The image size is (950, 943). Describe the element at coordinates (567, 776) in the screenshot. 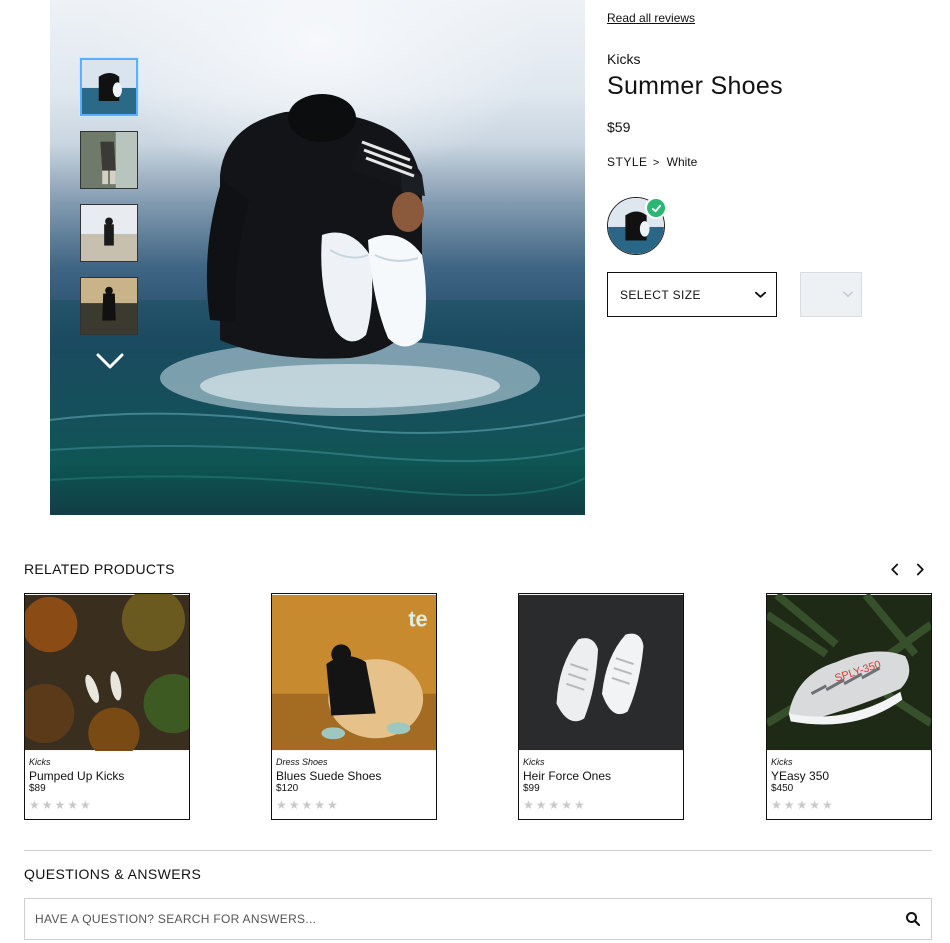

I see `related-product-name: Heir Force Ones` at that location.